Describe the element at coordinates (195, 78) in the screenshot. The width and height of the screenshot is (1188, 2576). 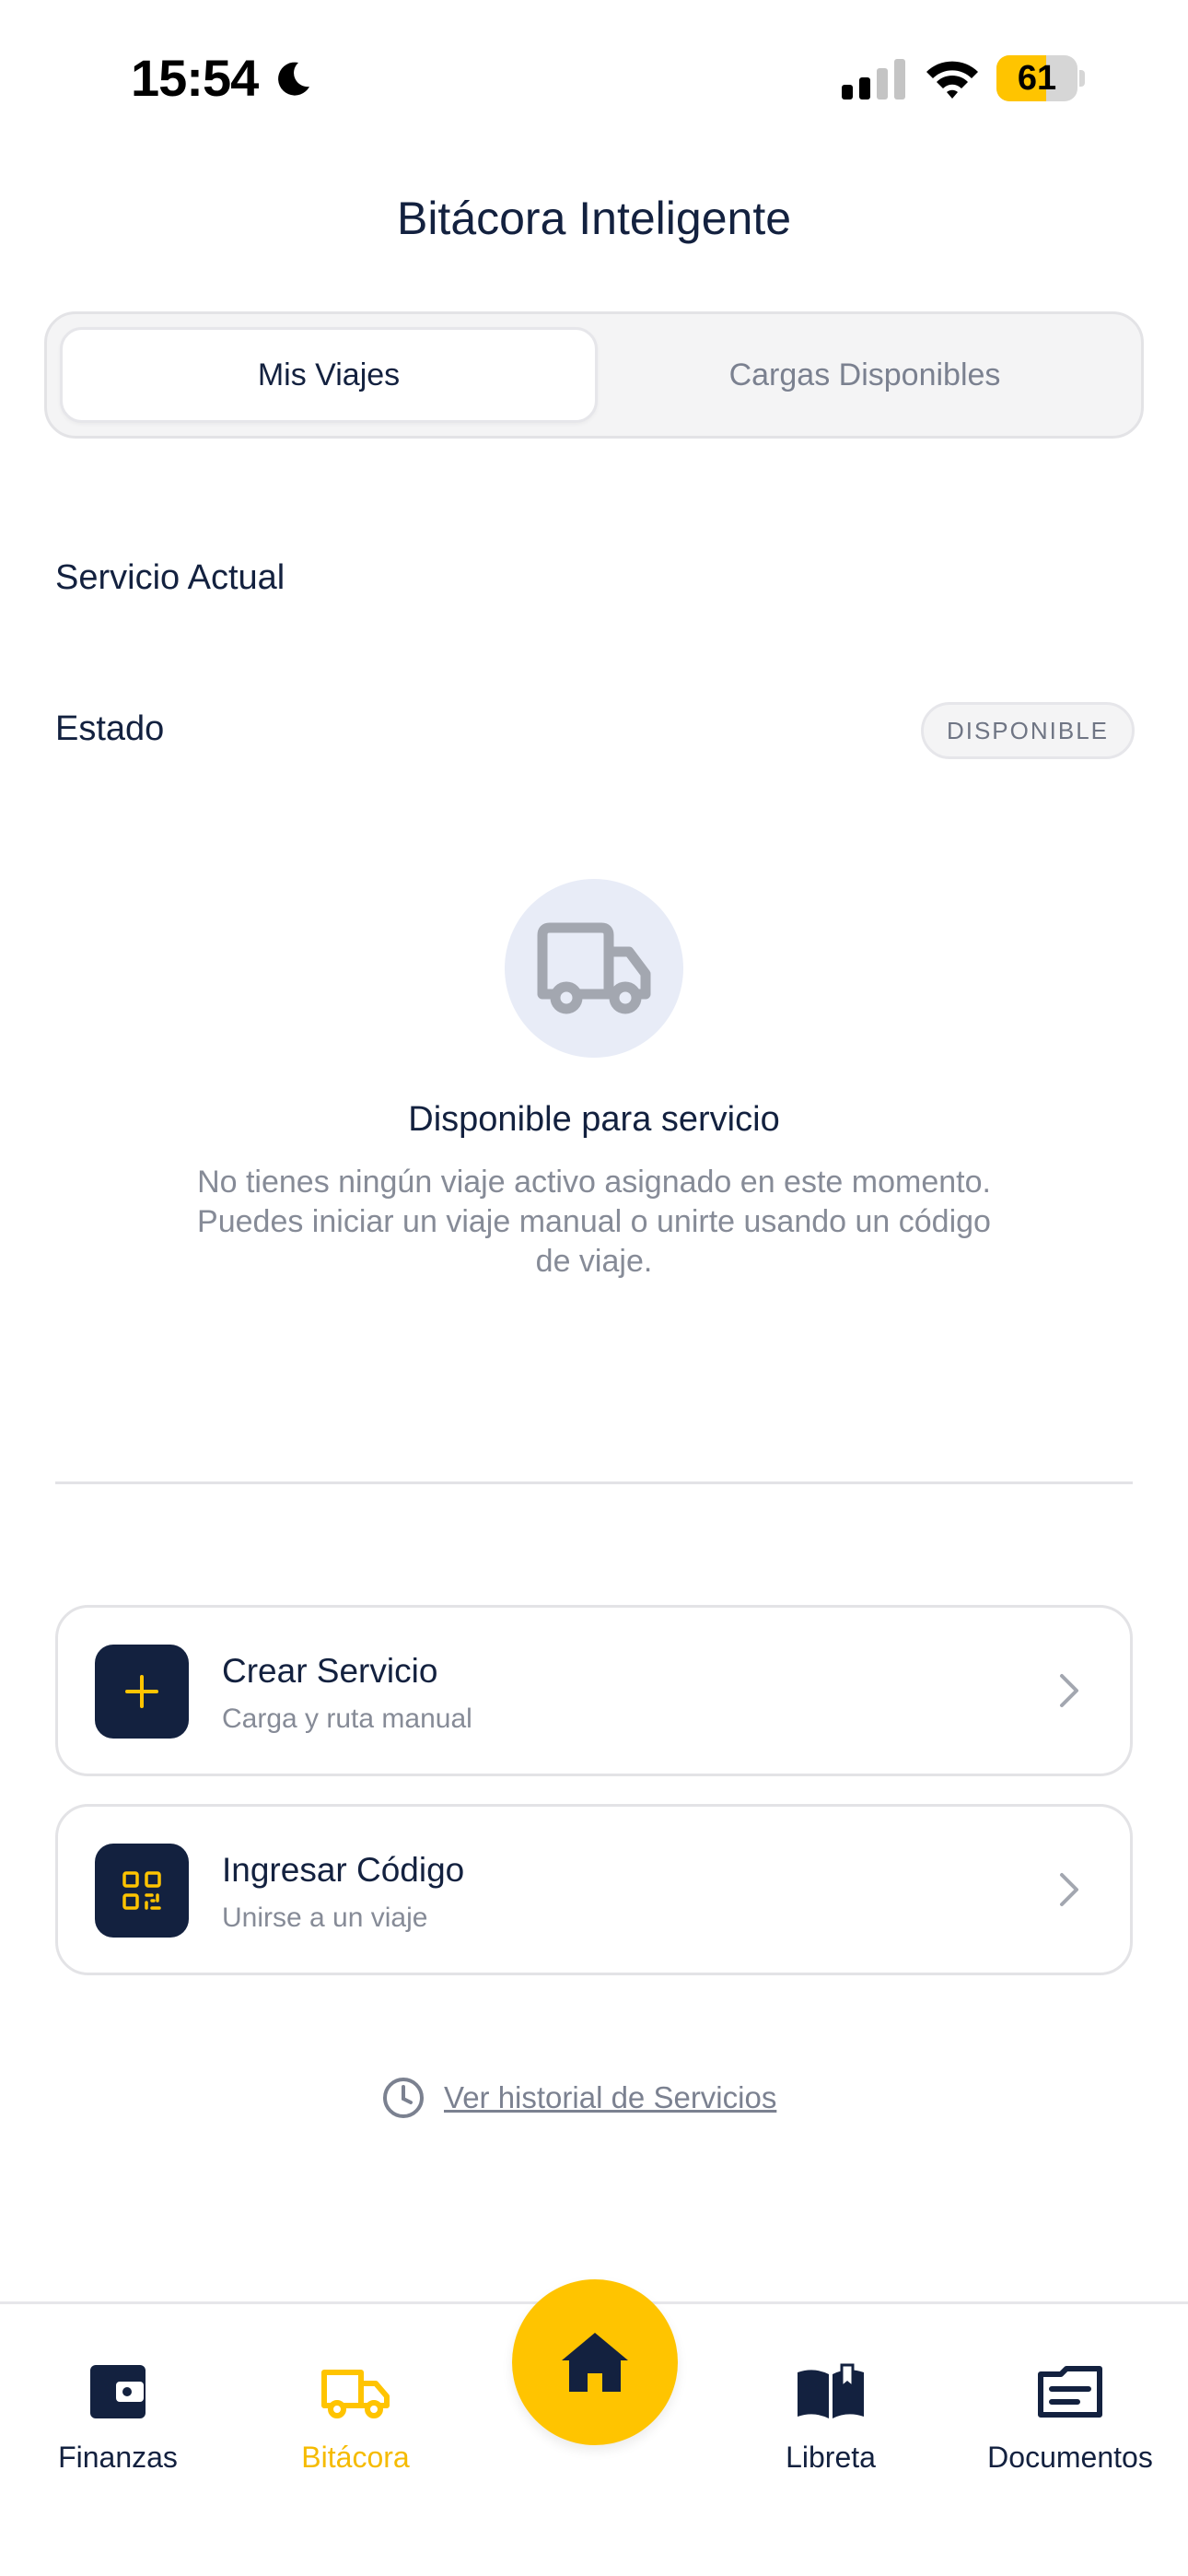
I see `status-time: 15:54` at that location.